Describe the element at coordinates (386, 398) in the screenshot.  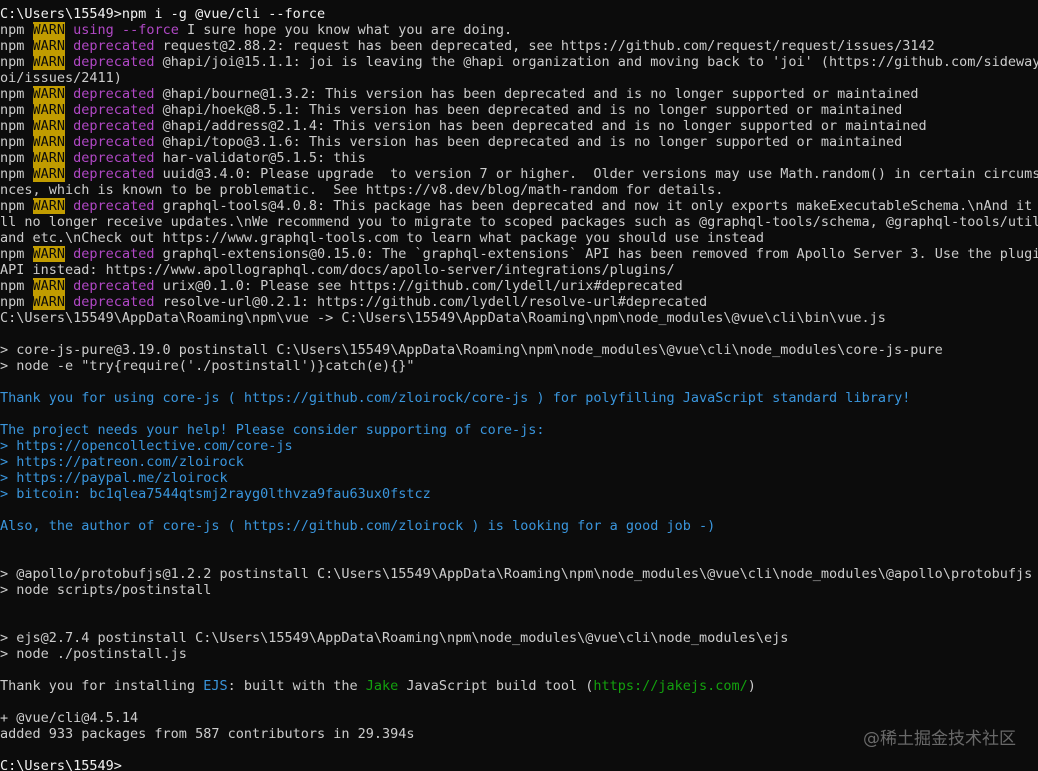
I see `terminal-text: https://github.com/zloirock/core-js` at that location.